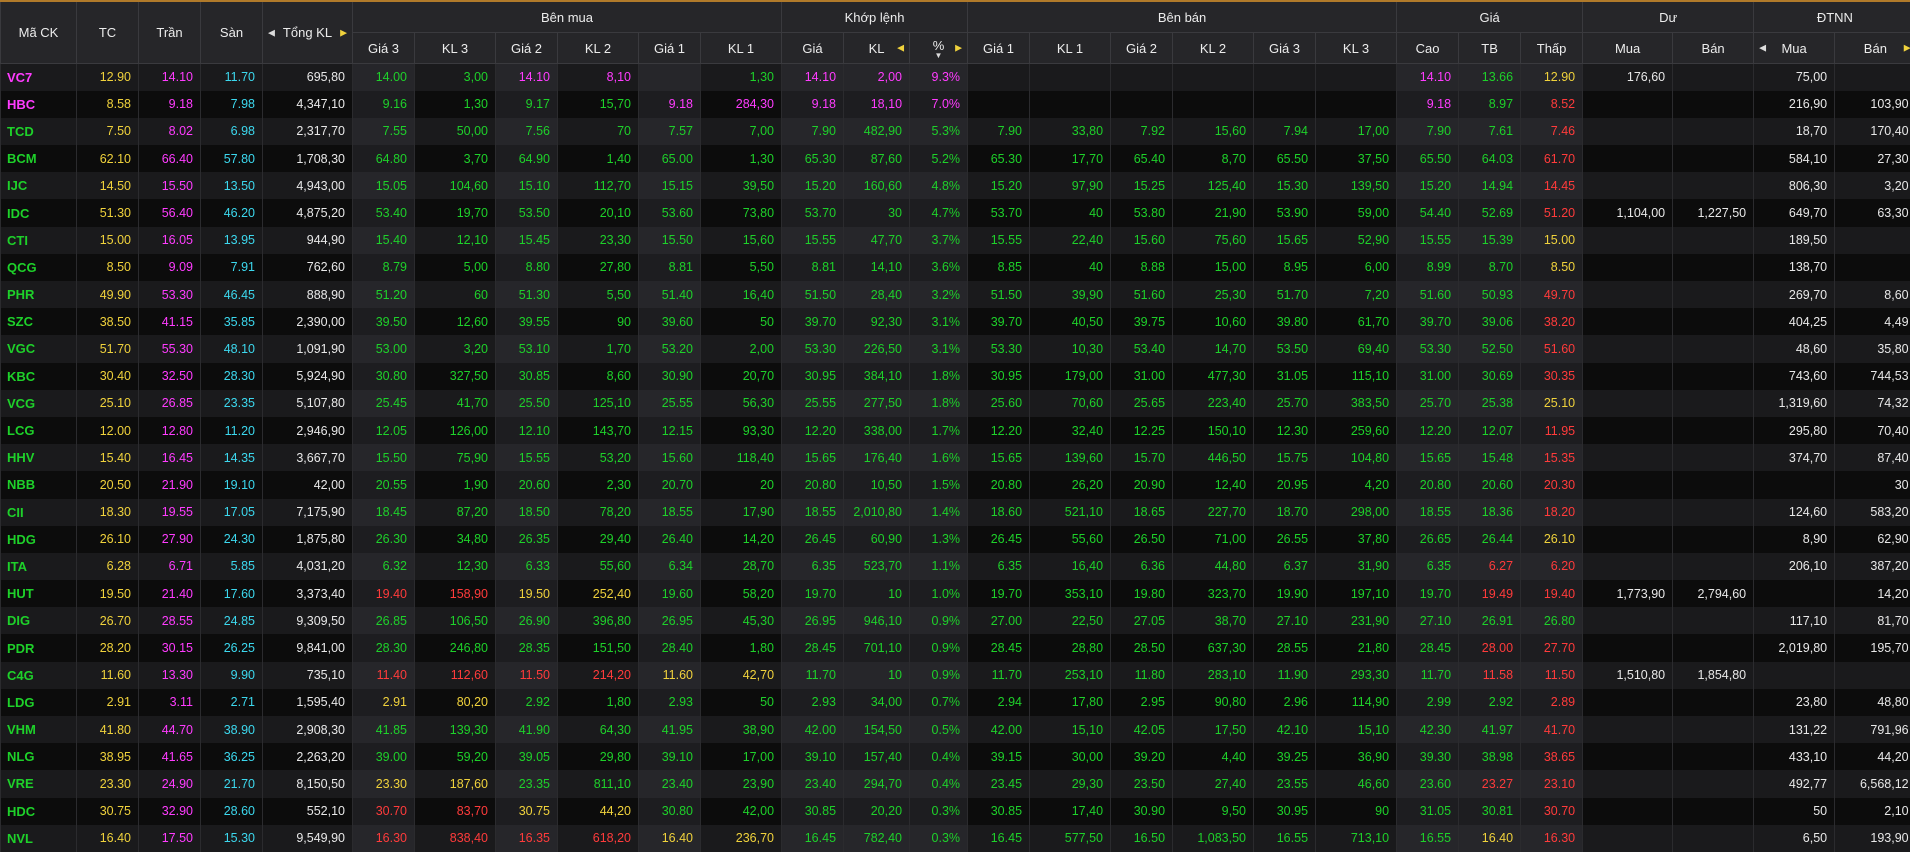 The width and height of the screenshot is (1910, 852). Describe the element at coordinates (741, 48) in the screenshot. I see `header-bid-vol-1: KL 1` at that location.